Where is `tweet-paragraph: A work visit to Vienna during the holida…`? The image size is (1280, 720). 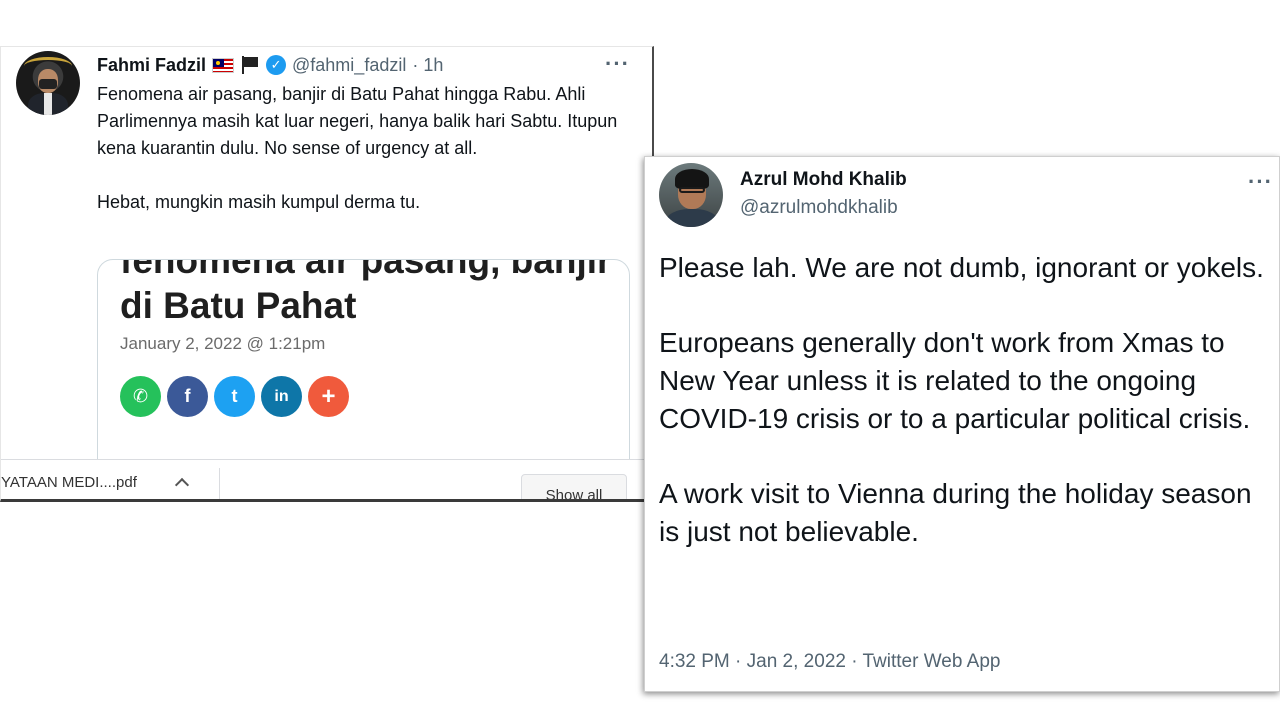
tweet-paragraph: A work visit to Vienna during the holida… is located at coordinates (955, 512).